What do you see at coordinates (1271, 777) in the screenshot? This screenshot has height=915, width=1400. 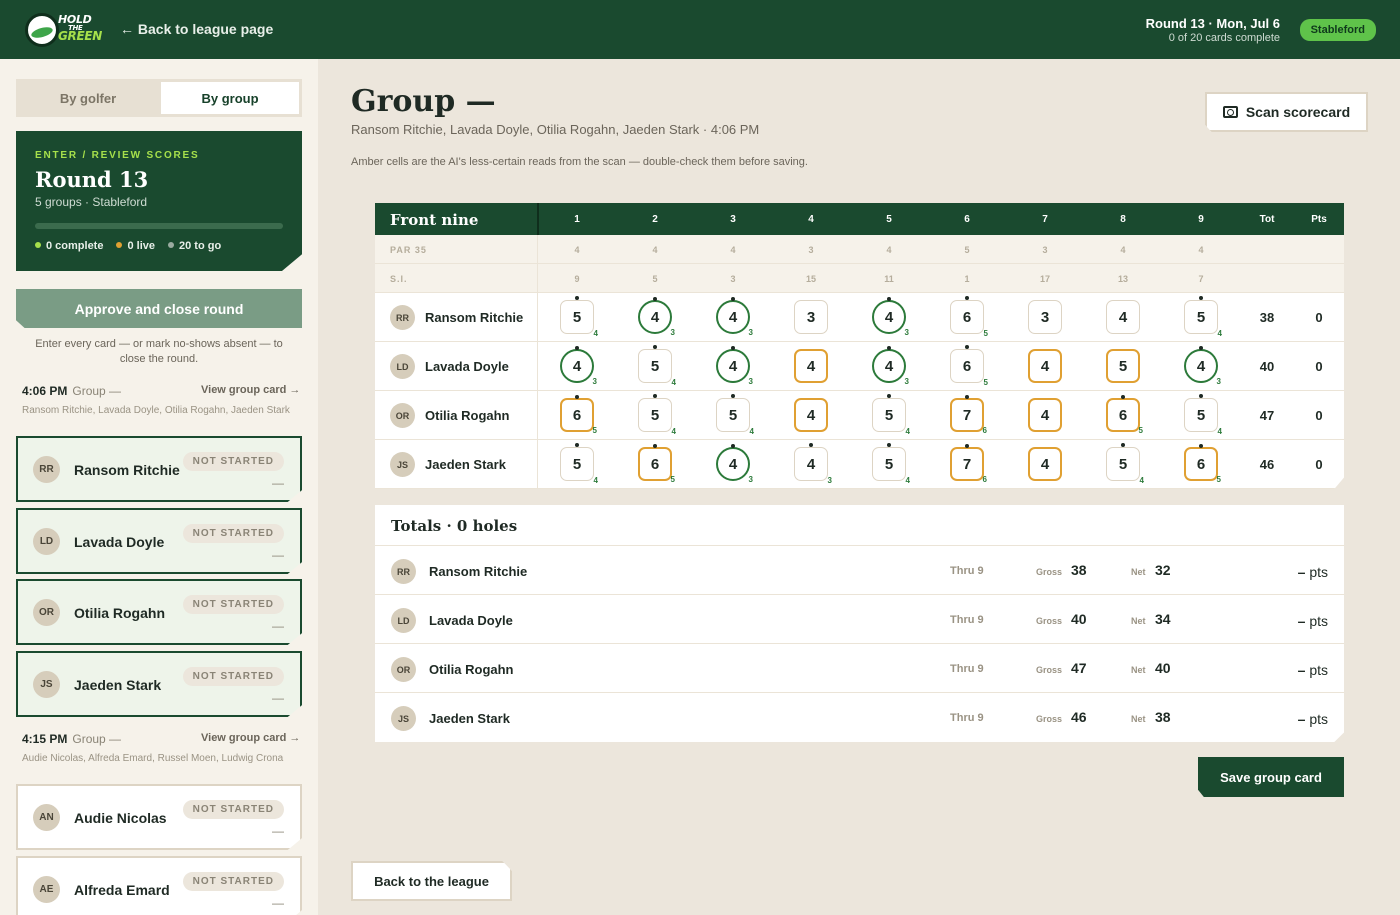 I see `save-group-card-button: Save group card` at bounding box center [1271, 777].